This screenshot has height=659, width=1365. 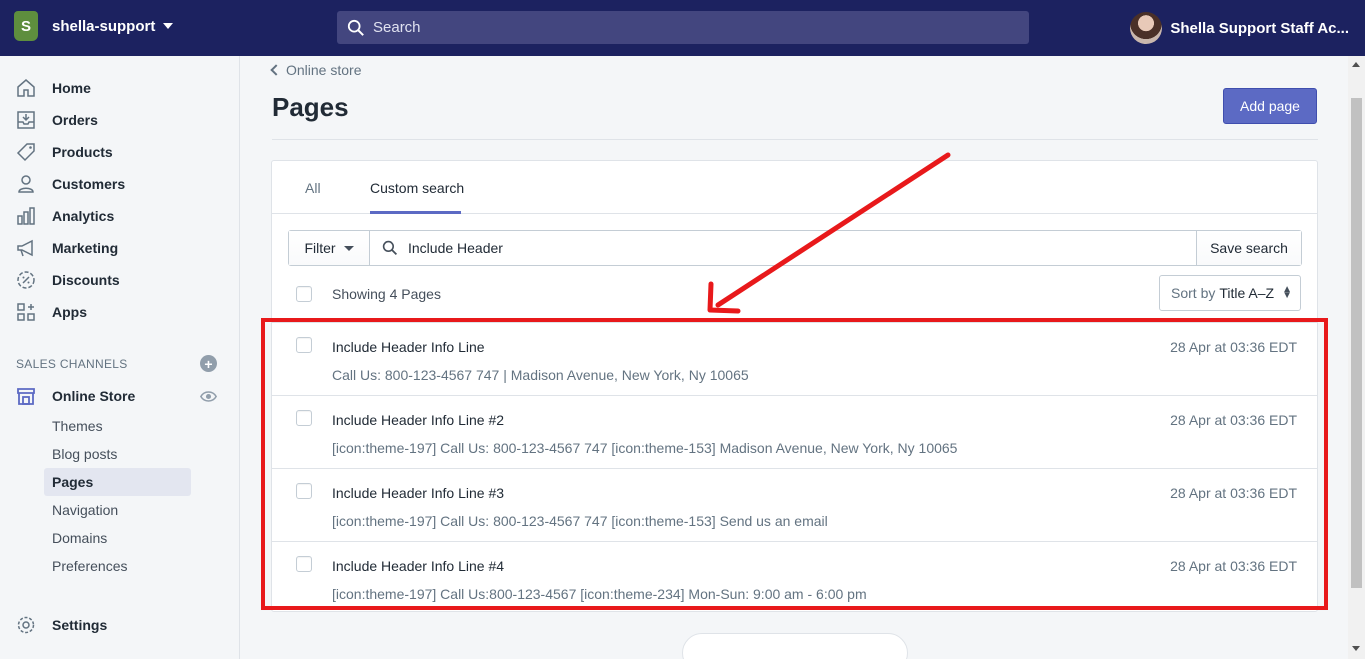 I want to click on sidebar-subitem-themes: Themes, so click(x=117, y=426).